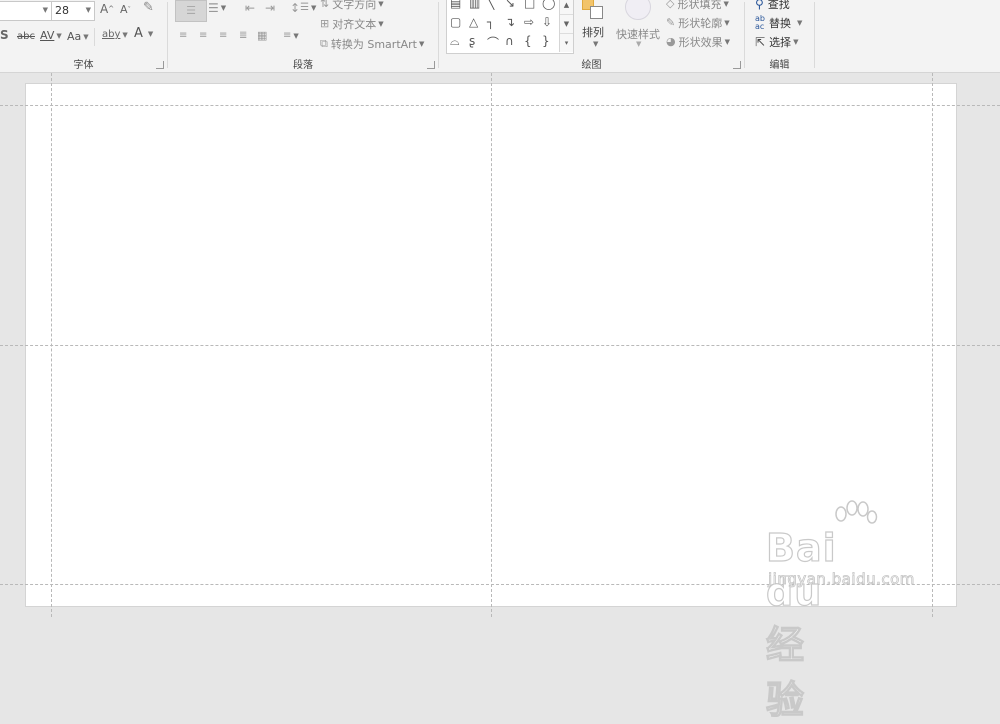  What do you see at coordinates (638, 10) in the screenshot?
I see `quick-styles-swatch` at bounding box center [638, 10].